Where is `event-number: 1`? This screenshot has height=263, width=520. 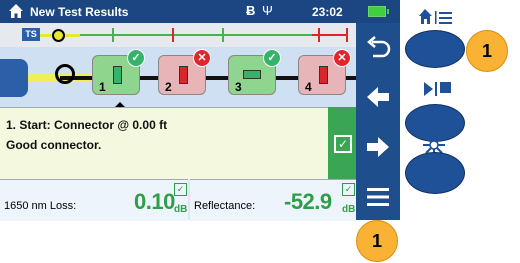 event-number: 1 is located at coordinates (102, 87).